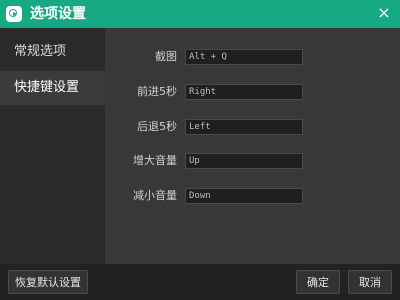 The height and width of the screenshot is (300, 400). What do you see at coordinates (244, 92) in the screenshot?
I see `shortcut-input-forward: Right` at bounding box center [244, 92].